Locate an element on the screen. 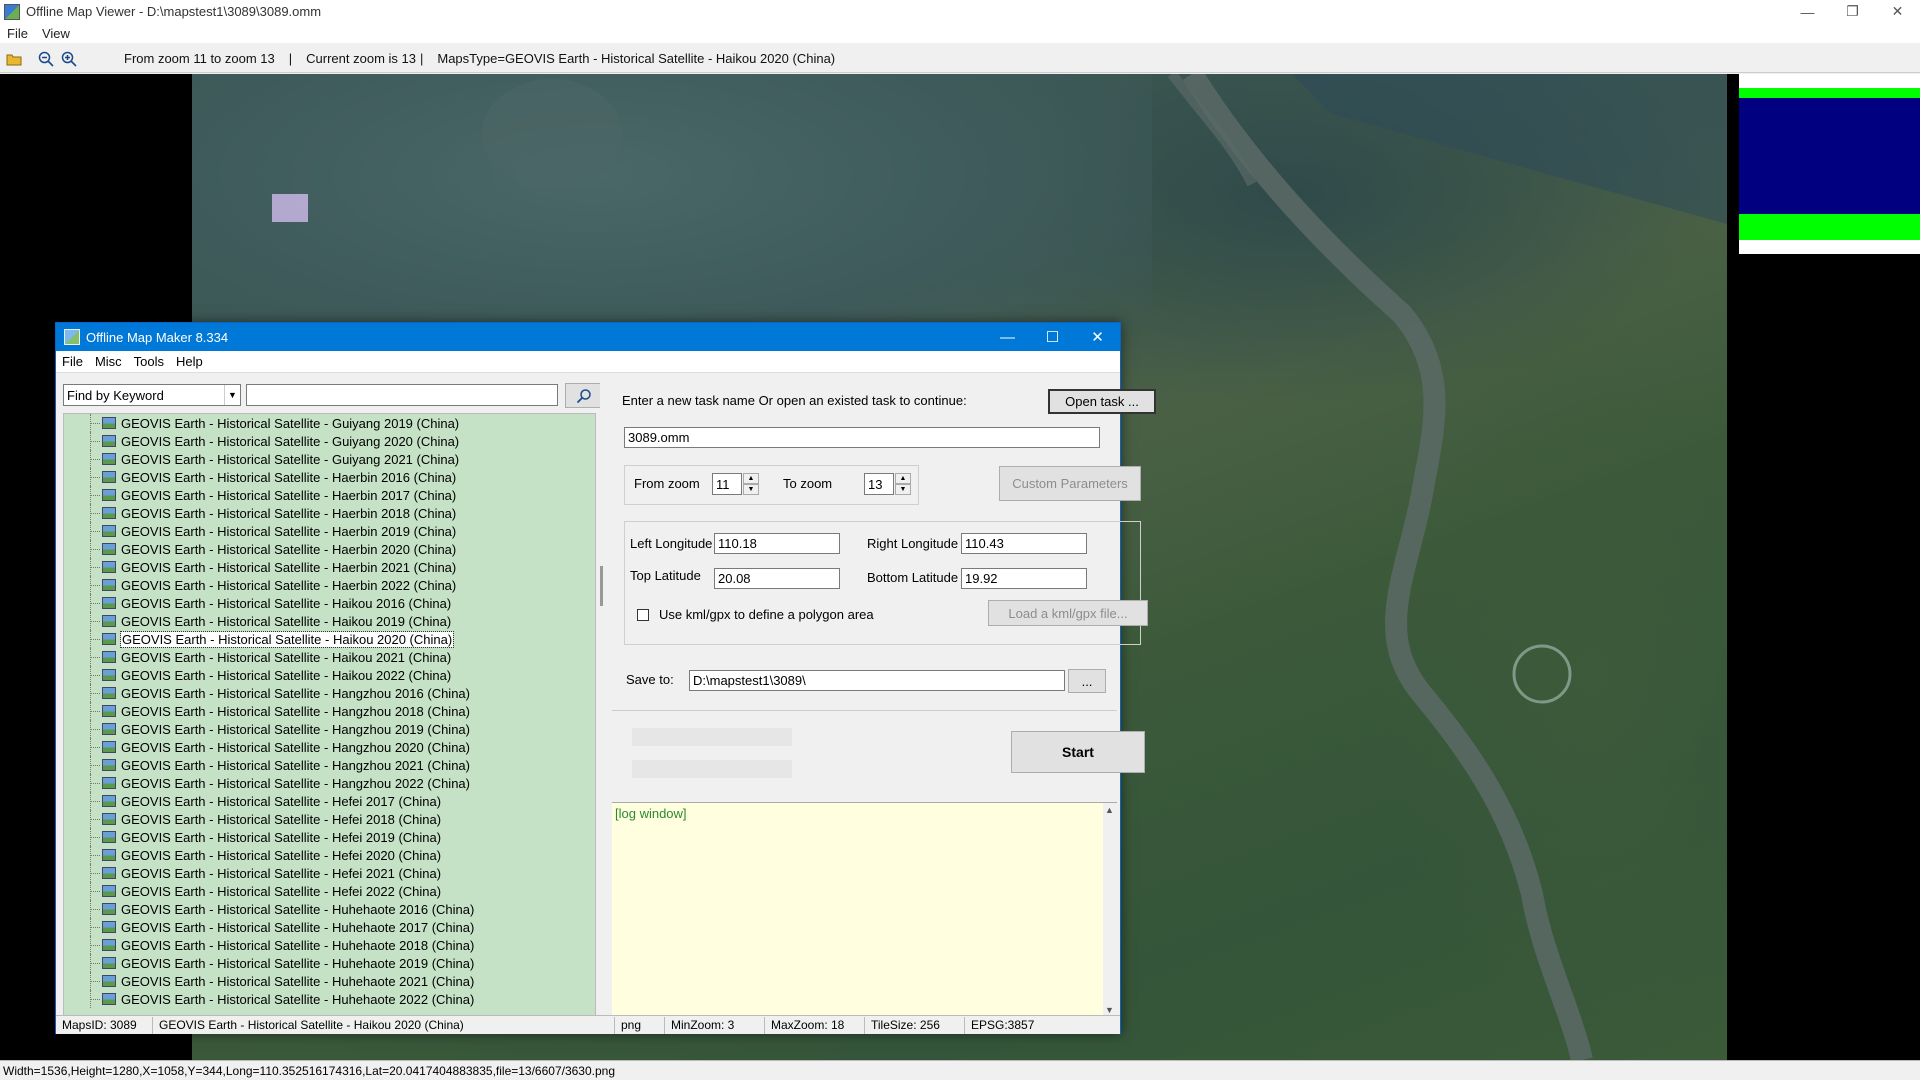 This screenshot has height=1080, width=1920. custom-parameters-button: Custom Parameters is located at coordinates (1070, 483).